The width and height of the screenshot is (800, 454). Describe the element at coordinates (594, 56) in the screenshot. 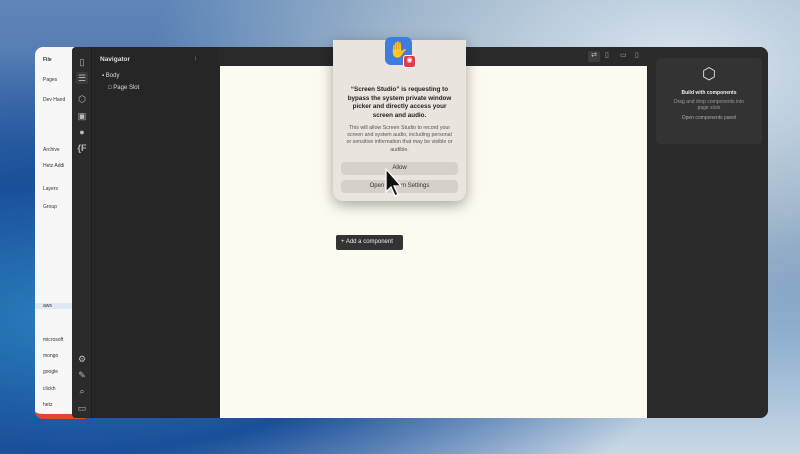

I see `responsive-icon: ⇄` at that location.